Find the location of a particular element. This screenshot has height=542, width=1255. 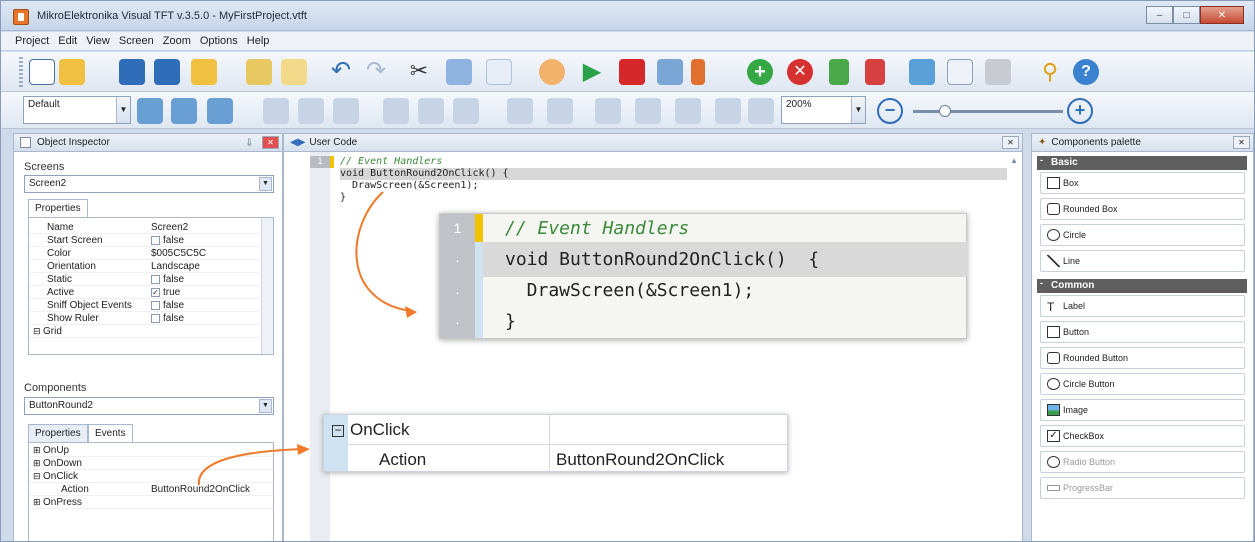

zoom-combo: 200% ▼ is located at coordinates (823, 110).